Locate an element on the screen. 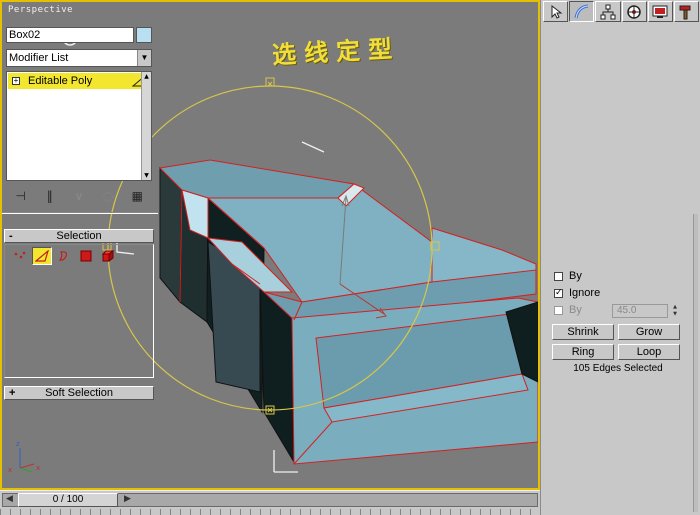  make-unique-icon: ∨ is located at coordinates (79, 196).